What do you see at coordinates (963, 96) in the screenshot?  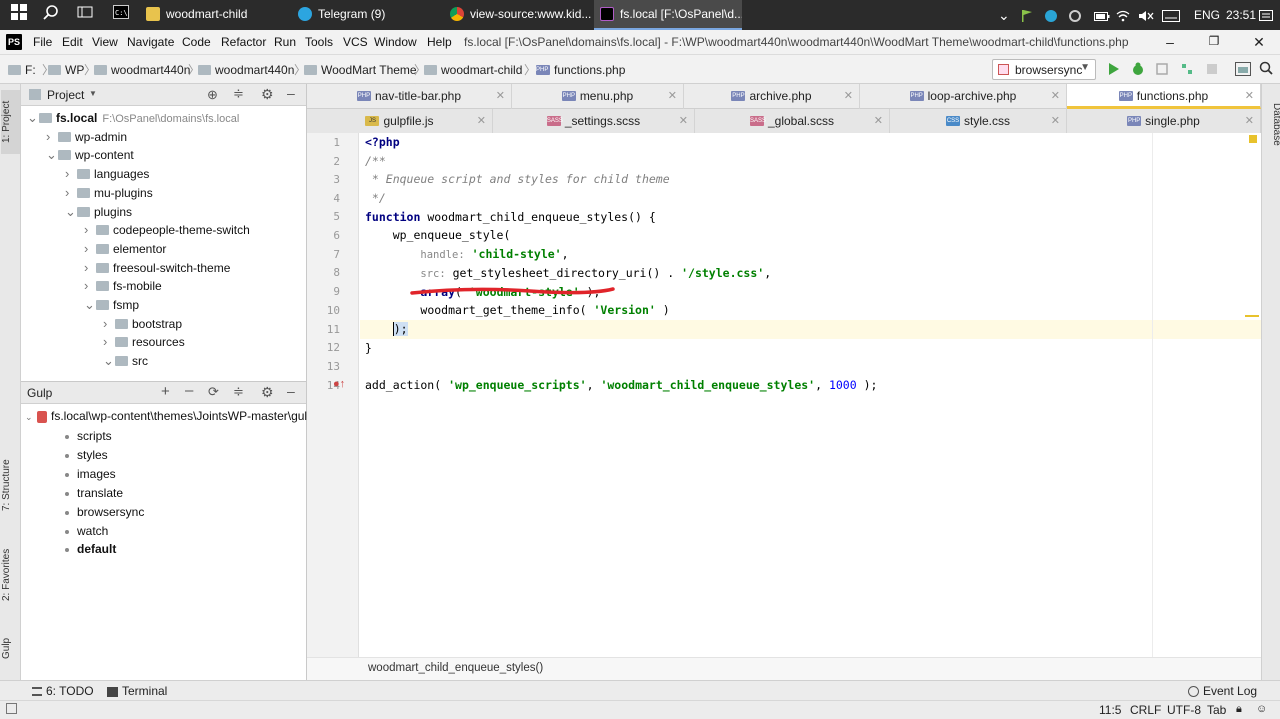 I see `tab-loop-archive: PHP loop-archive.php ✕` at bounding box center [963, 96].